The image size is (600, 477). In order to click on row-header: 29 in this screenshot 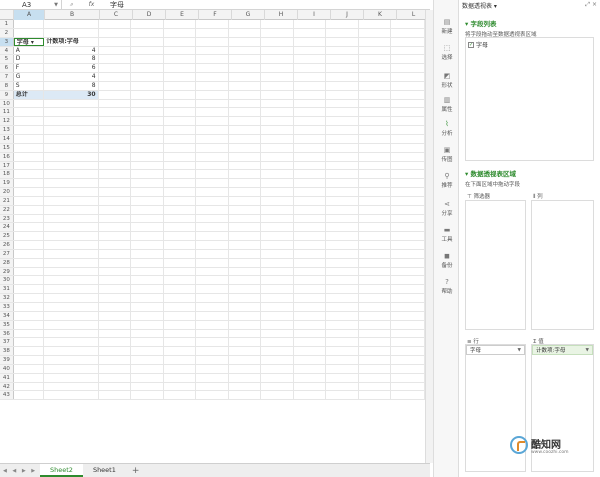, I will do `click(7, 271)`.